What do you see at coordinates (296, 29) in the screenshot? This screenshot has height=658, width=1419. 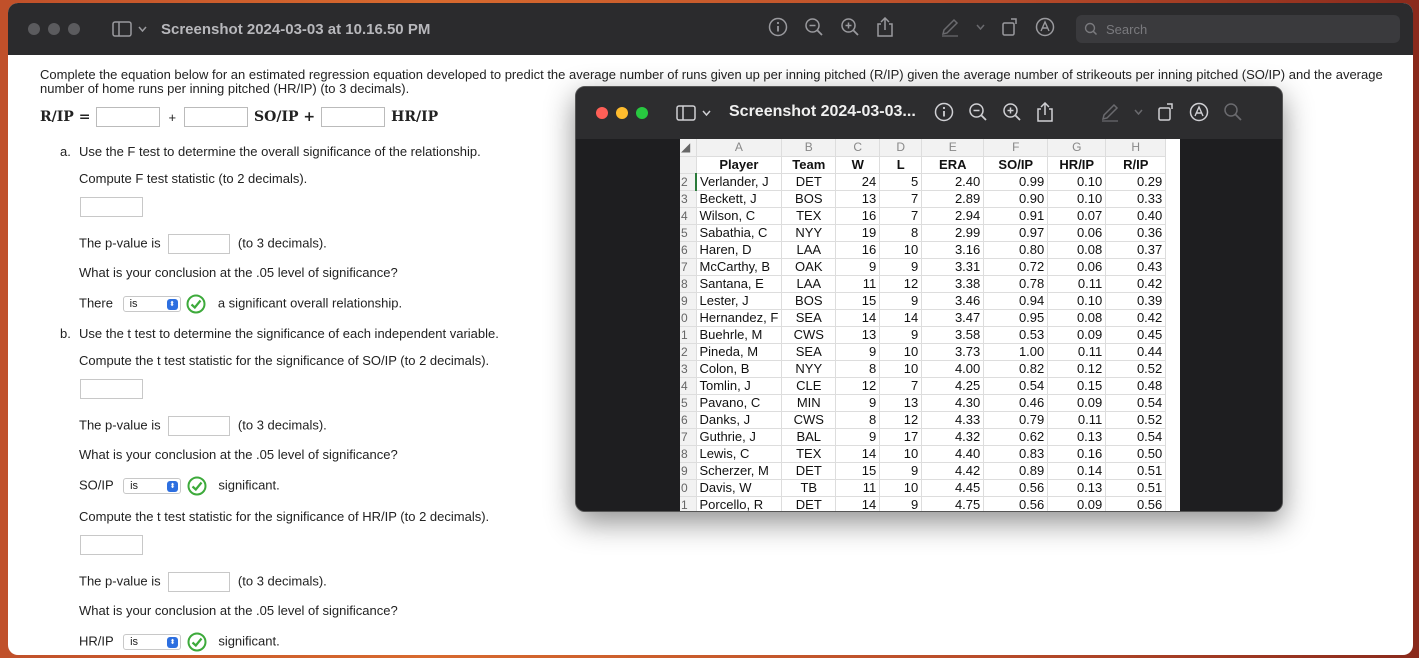 I see `window-title: Screenshot 2024-03-03 at 10.16.50 PM` at bounding box center [296, 29].